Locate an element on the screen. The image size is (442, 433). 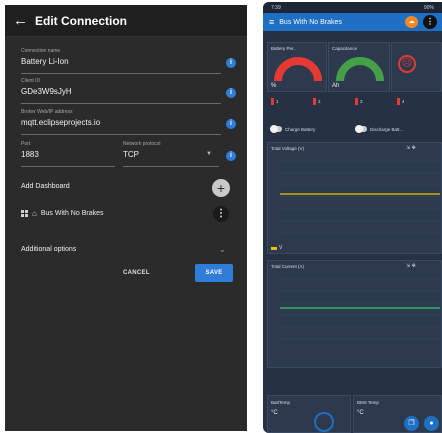
connection-name-info-icon: i is located at coordinates (231, 63).